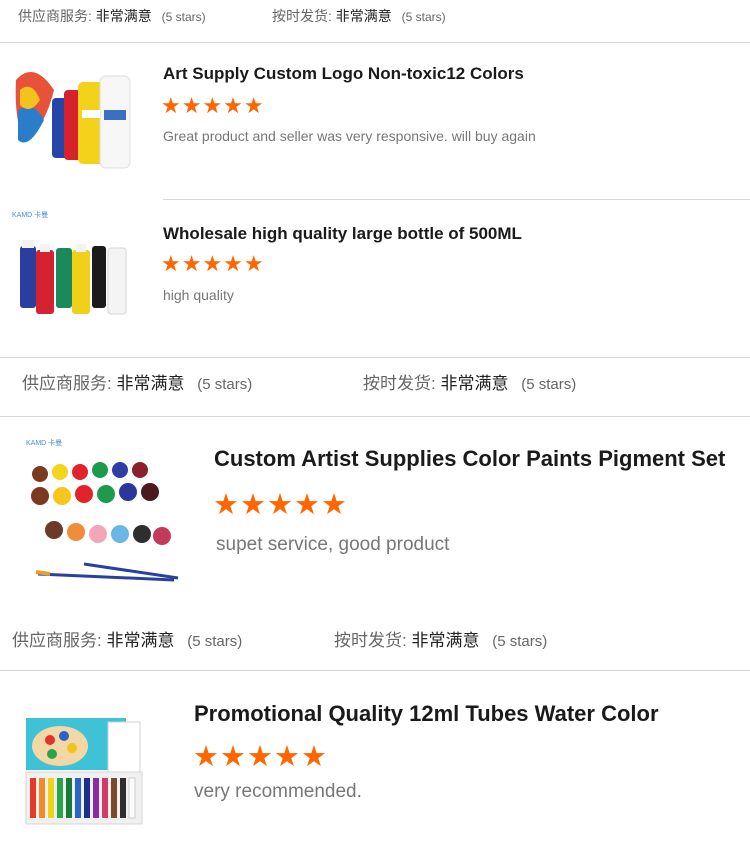 Image resolution: width=750 pixels, height=851 pixels. Describe the element at coordinates (198, 295) in the screenshot. I see `review-comment: high quality` at that location.